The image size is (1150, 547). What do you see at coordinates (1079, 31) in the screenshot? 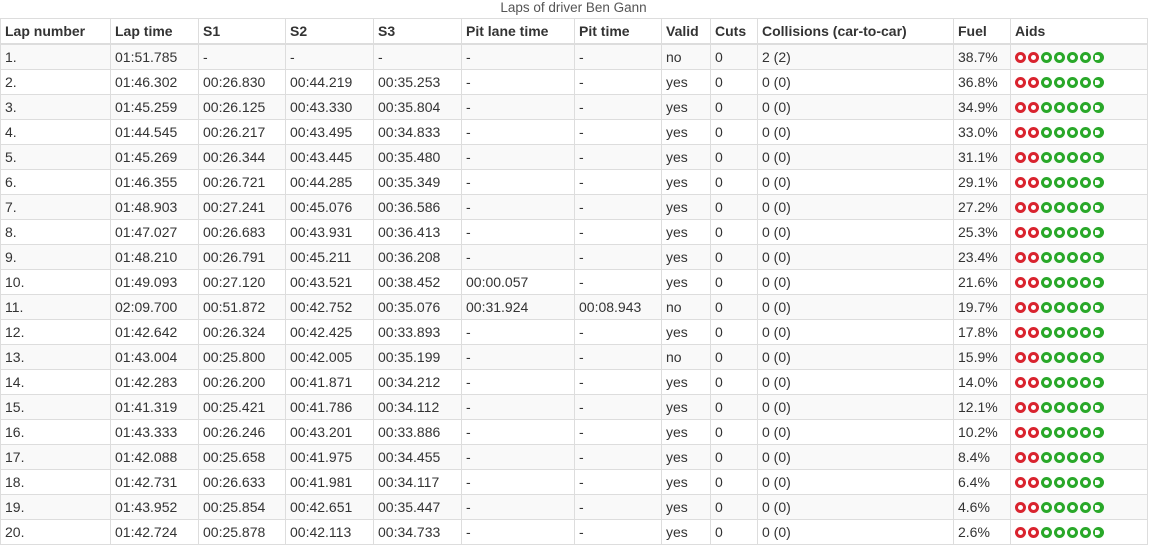
I see `col-header-aids: Aids` at bounding box center [1079, 31].